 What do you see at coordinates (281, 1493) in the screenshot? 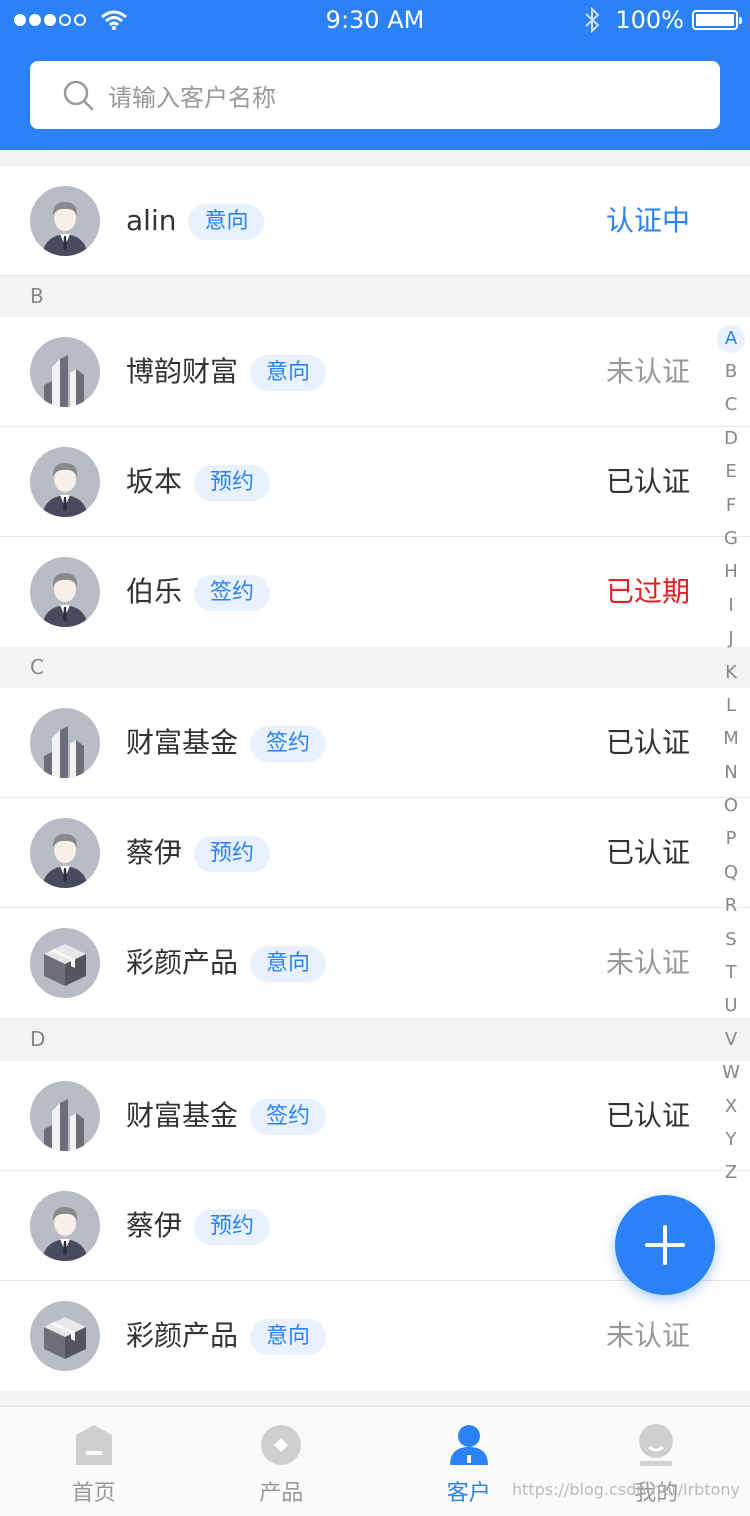
I see `tab-label: 产品` at bounding box center [281, 1493].